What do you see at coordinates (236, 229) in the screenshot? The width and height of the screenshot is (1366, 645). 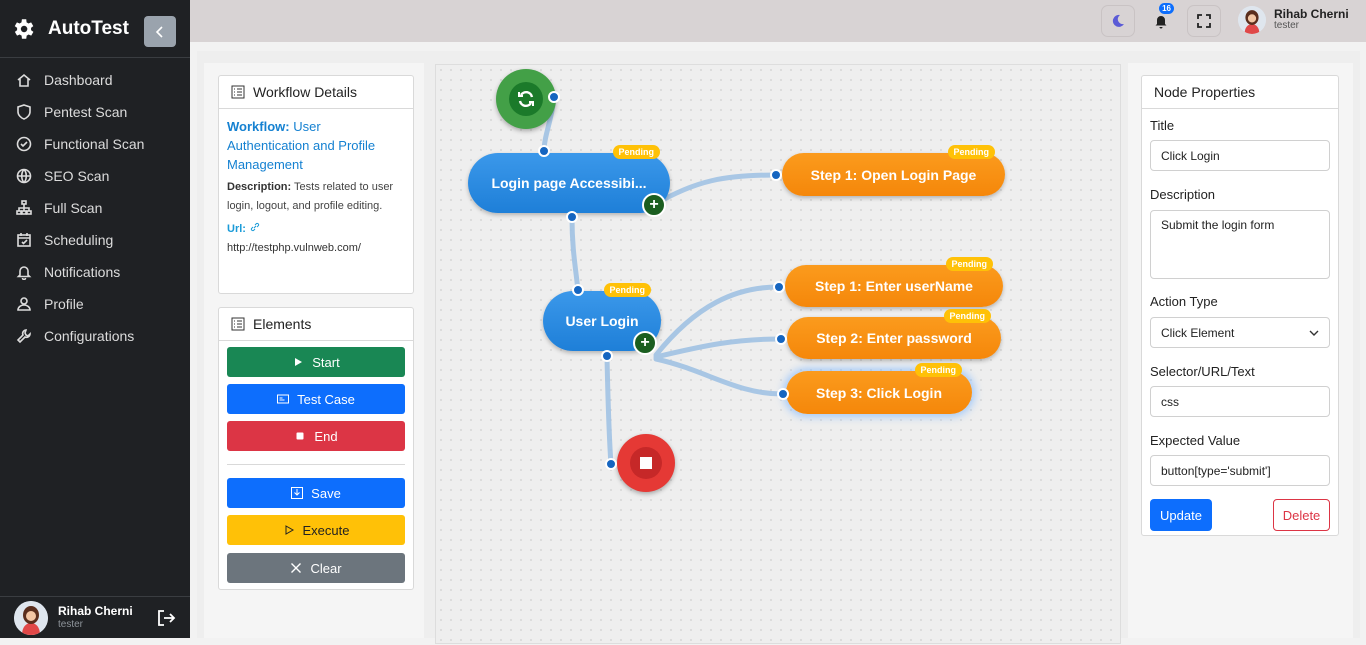 I see `url-label: Url:` at bounding box center [236, 229].